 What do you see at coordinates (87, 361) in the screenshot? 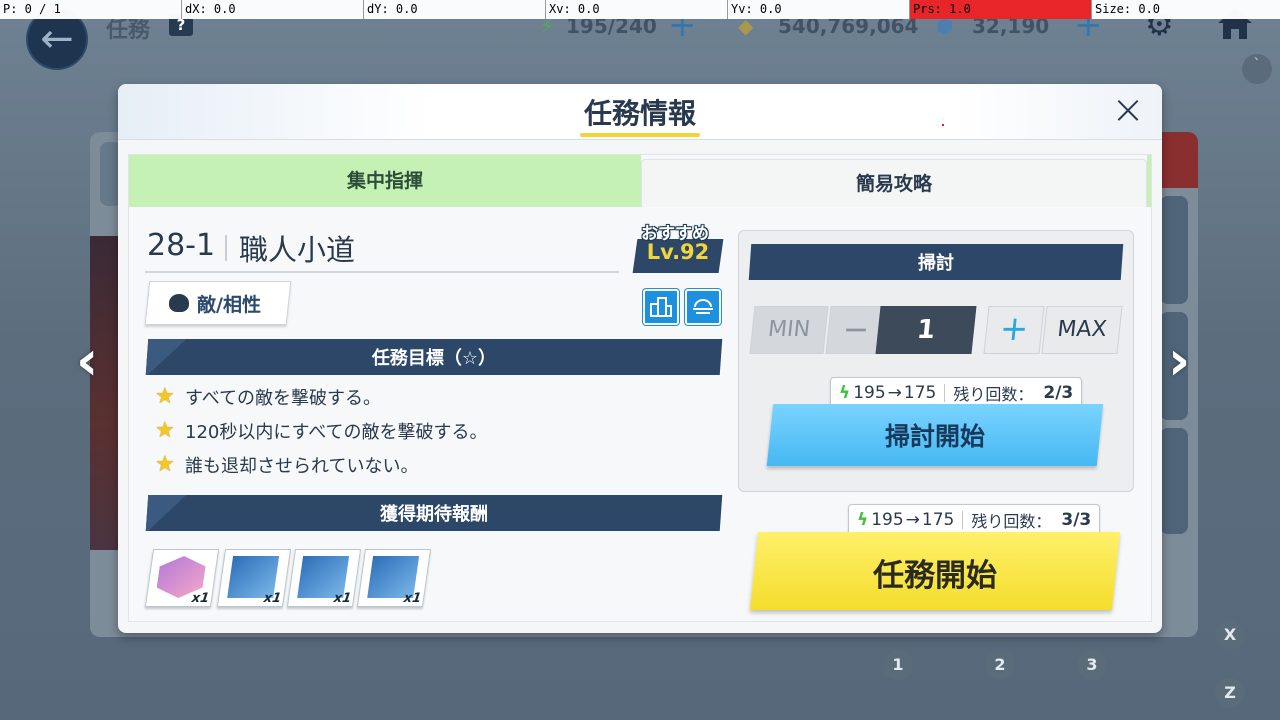
I see `previous-stage-arrow-icon: ‹` at bounding box center [87, 361].